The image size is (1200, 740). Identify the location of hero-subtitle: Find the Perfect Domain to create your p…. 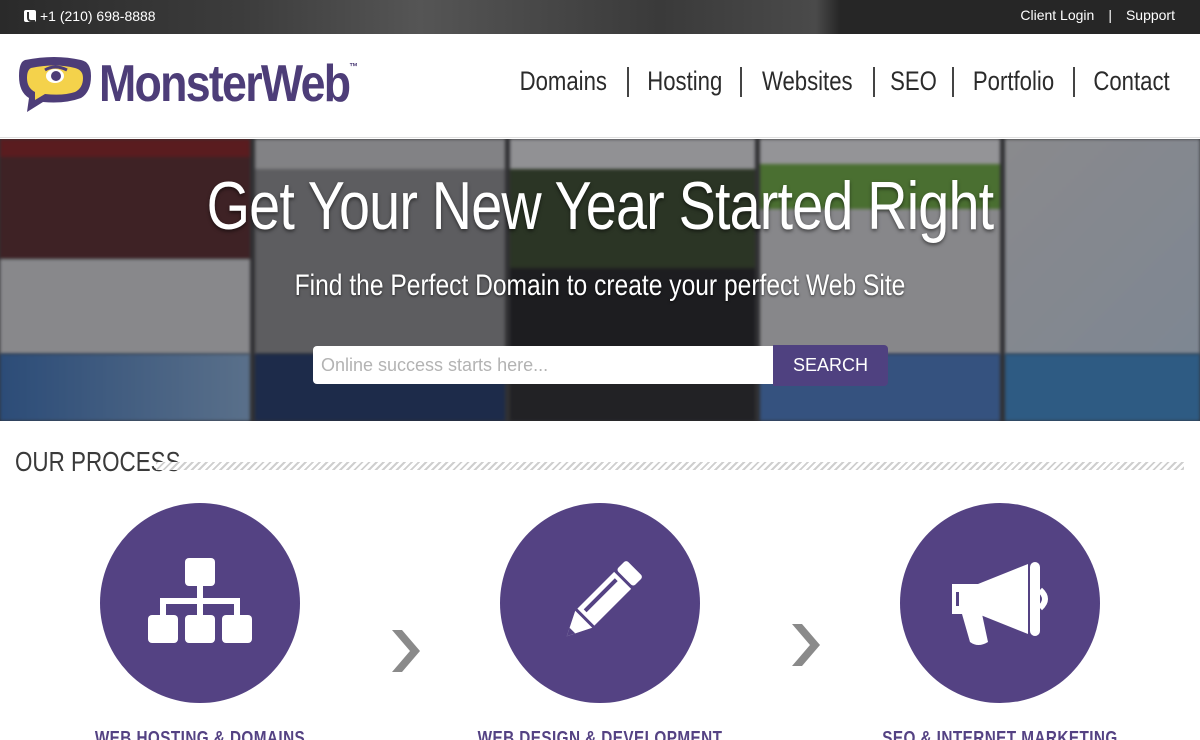
(600, 285).